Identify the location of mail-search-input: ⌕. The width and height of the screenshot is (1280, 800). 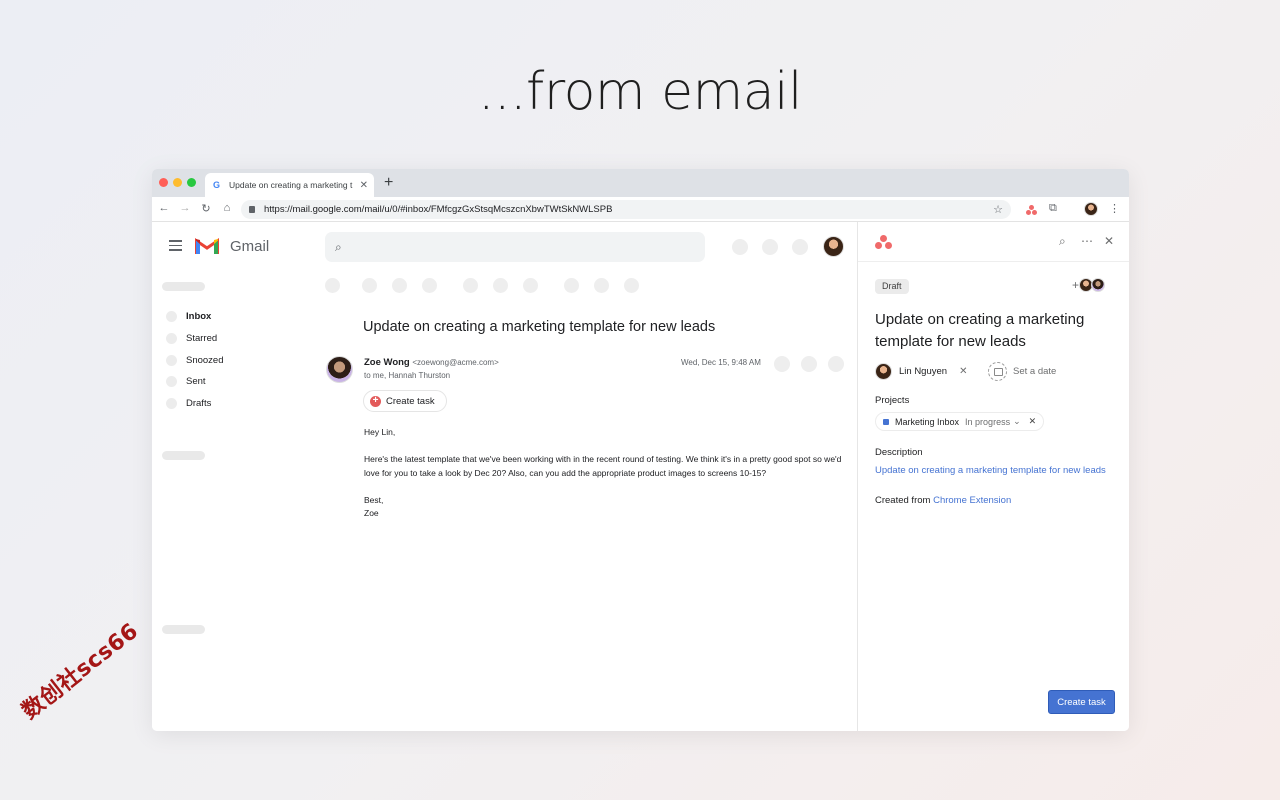
(515, 247).